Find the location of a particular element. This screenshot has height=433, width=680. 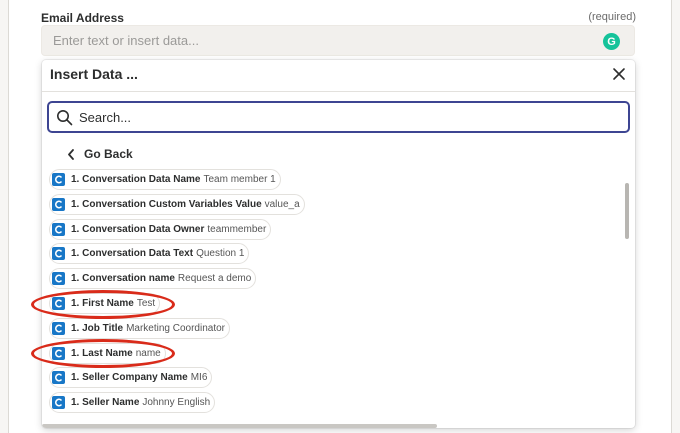

data-item-pill: 1. Seller Name Johnny English is located at coordinates (132, 403).